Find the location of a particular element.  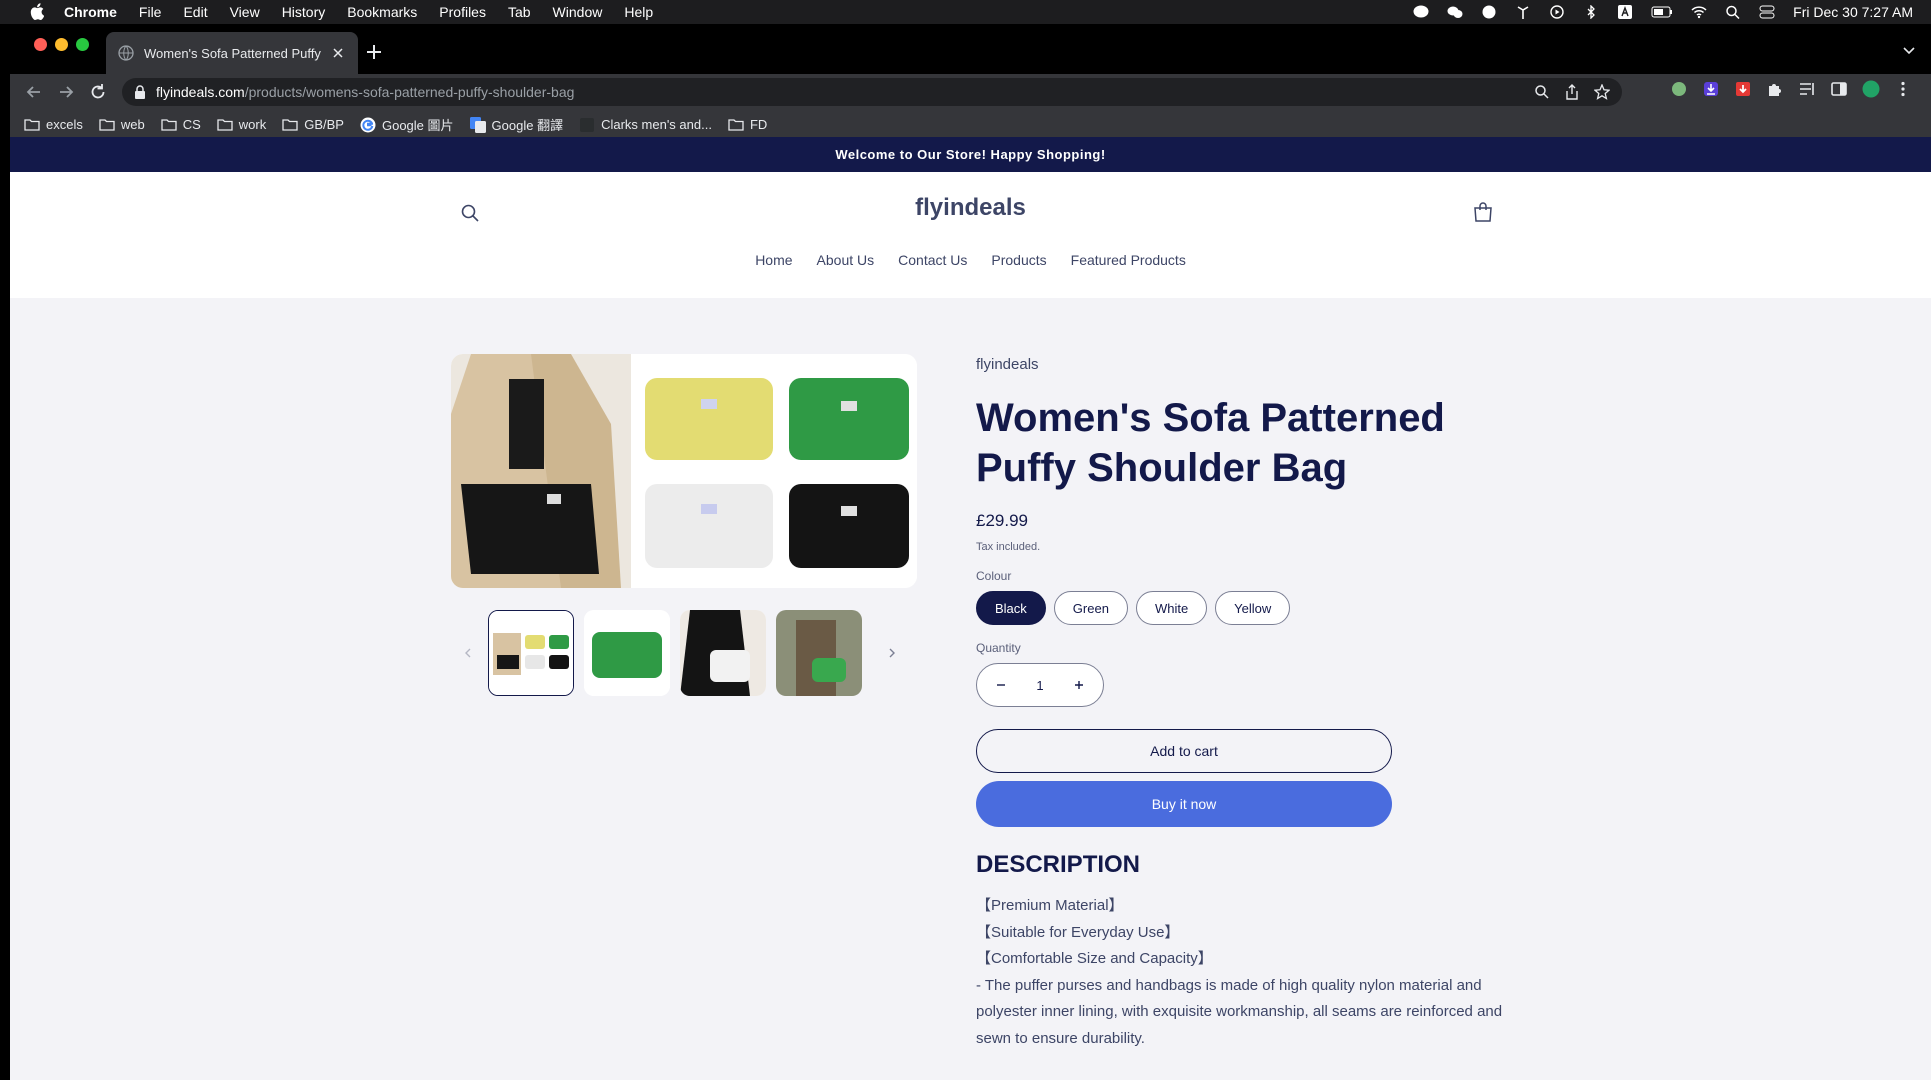

description-line: 【Comfortable Size and Capacity】 is located at coordinates (1094, 958).